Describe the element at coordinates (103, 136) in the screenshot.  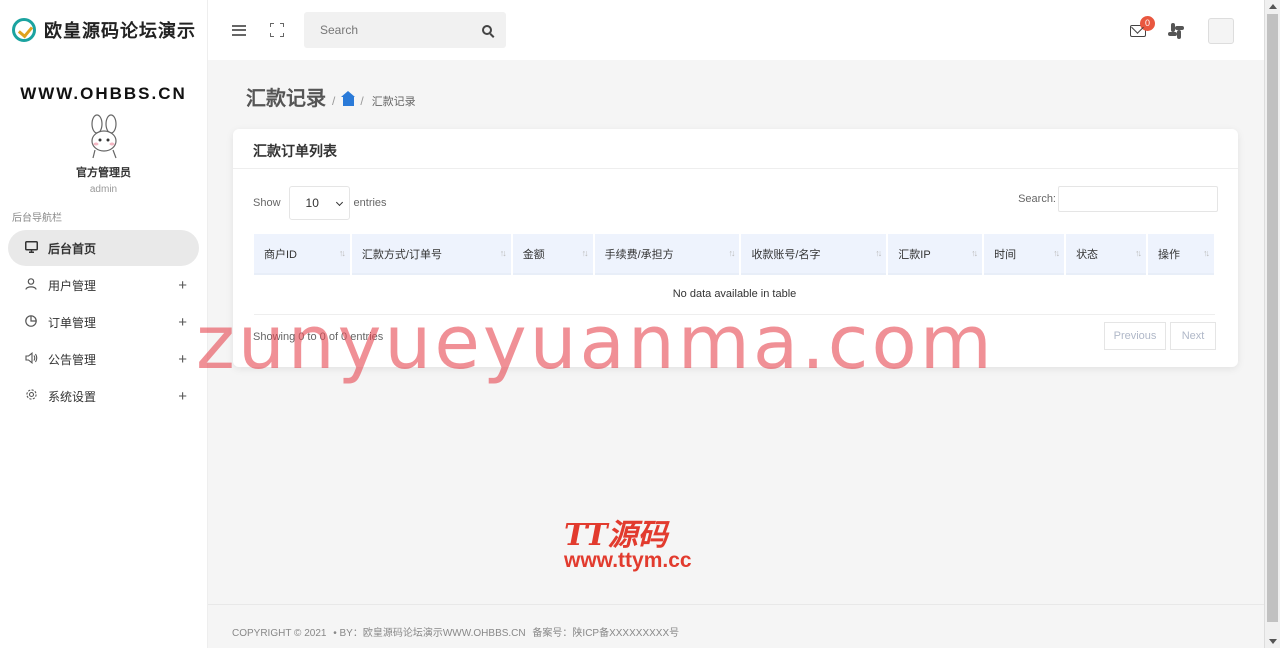
I see `profile-avatar` at that location.